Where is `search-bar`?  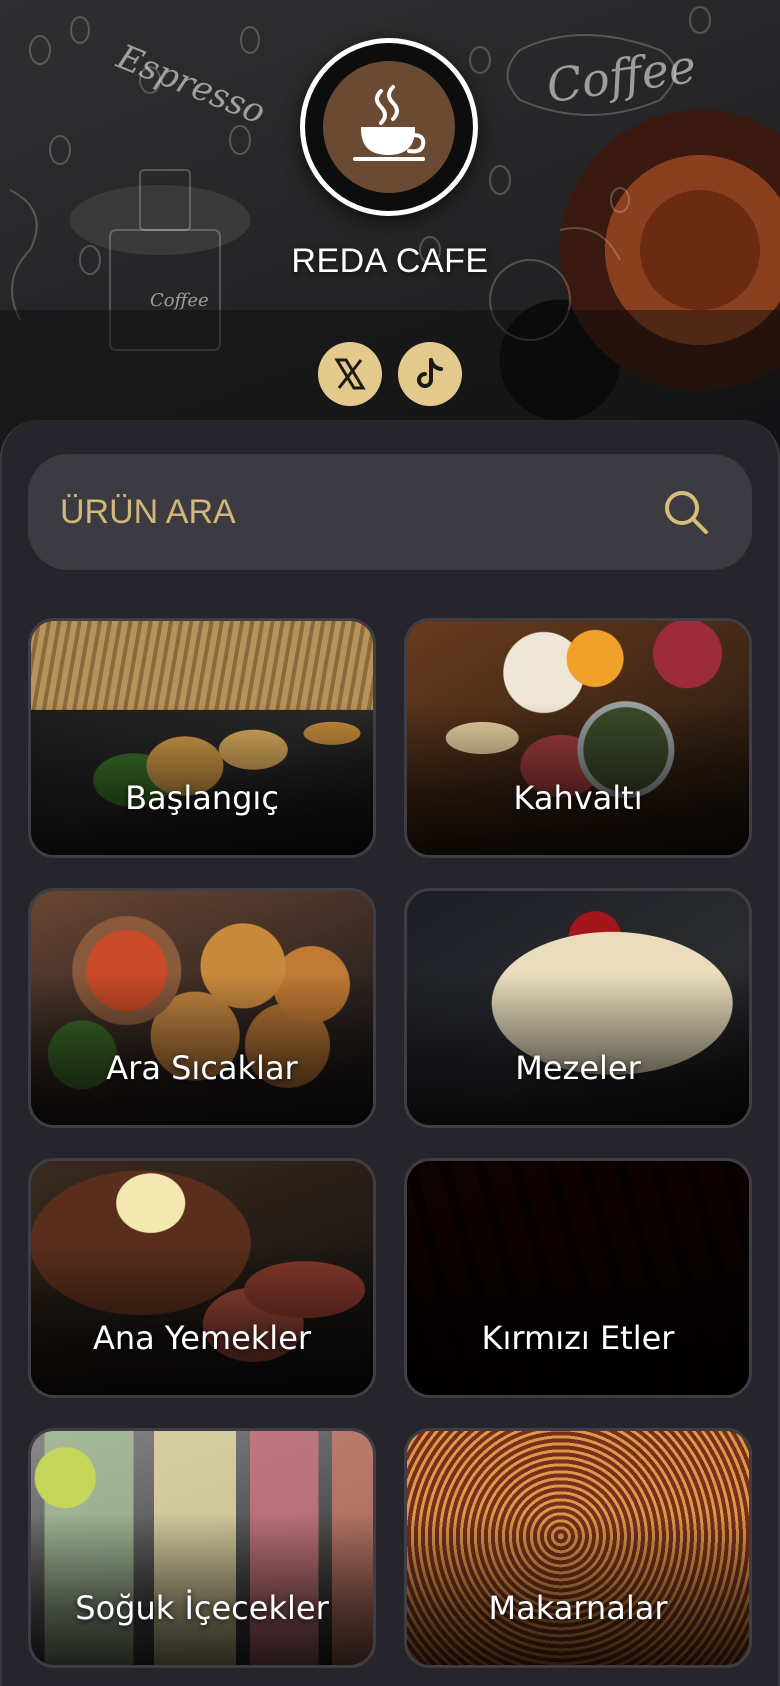
search-bar is located at coordinates (390, 512).